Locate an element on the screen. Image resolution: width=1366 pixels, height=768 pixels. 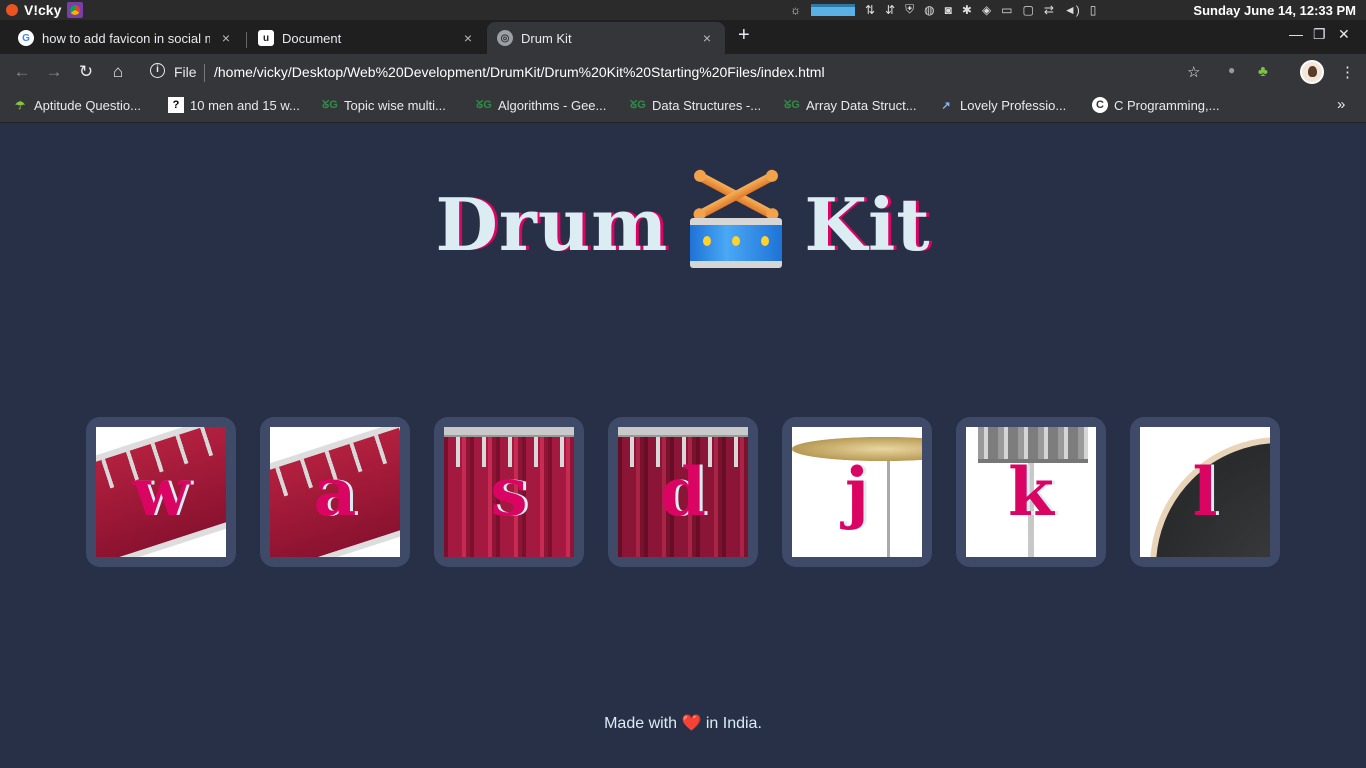
network-speed-icon: ⇅ is located at coordinates (870, 10).